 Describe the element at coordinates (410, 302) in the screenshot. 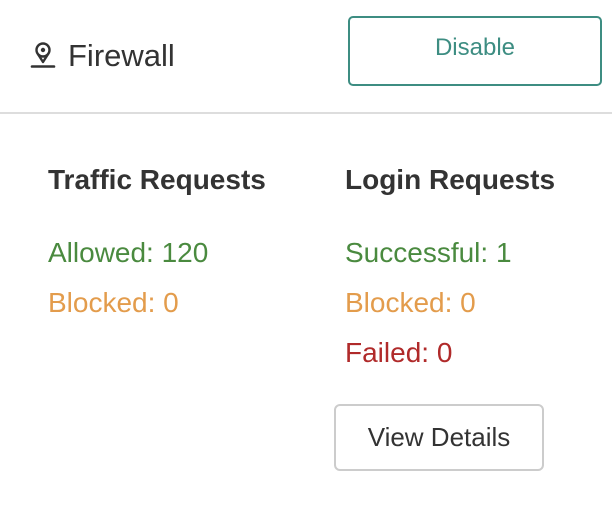

I see `login-blocked-count: Blocked: 0` at that location.